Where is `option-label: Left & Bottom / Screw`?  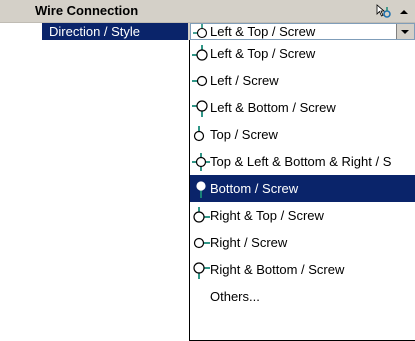
option-label: Left & Bottom / Screw is located at coordinates (273, 107).